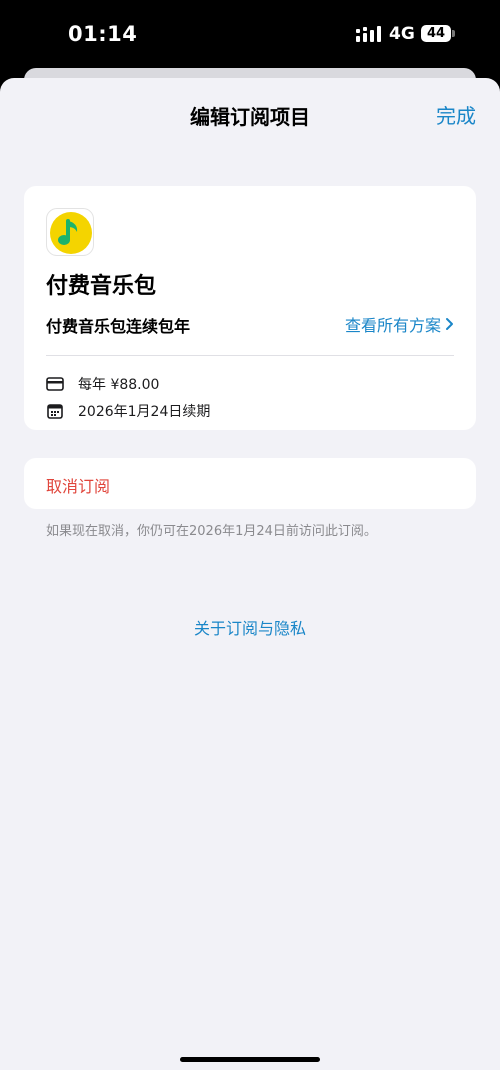 Image resolution: width=500 pixels, height=1070 pixels. I want to click on page-title: 编辑订阅项目, so click(250, 117).